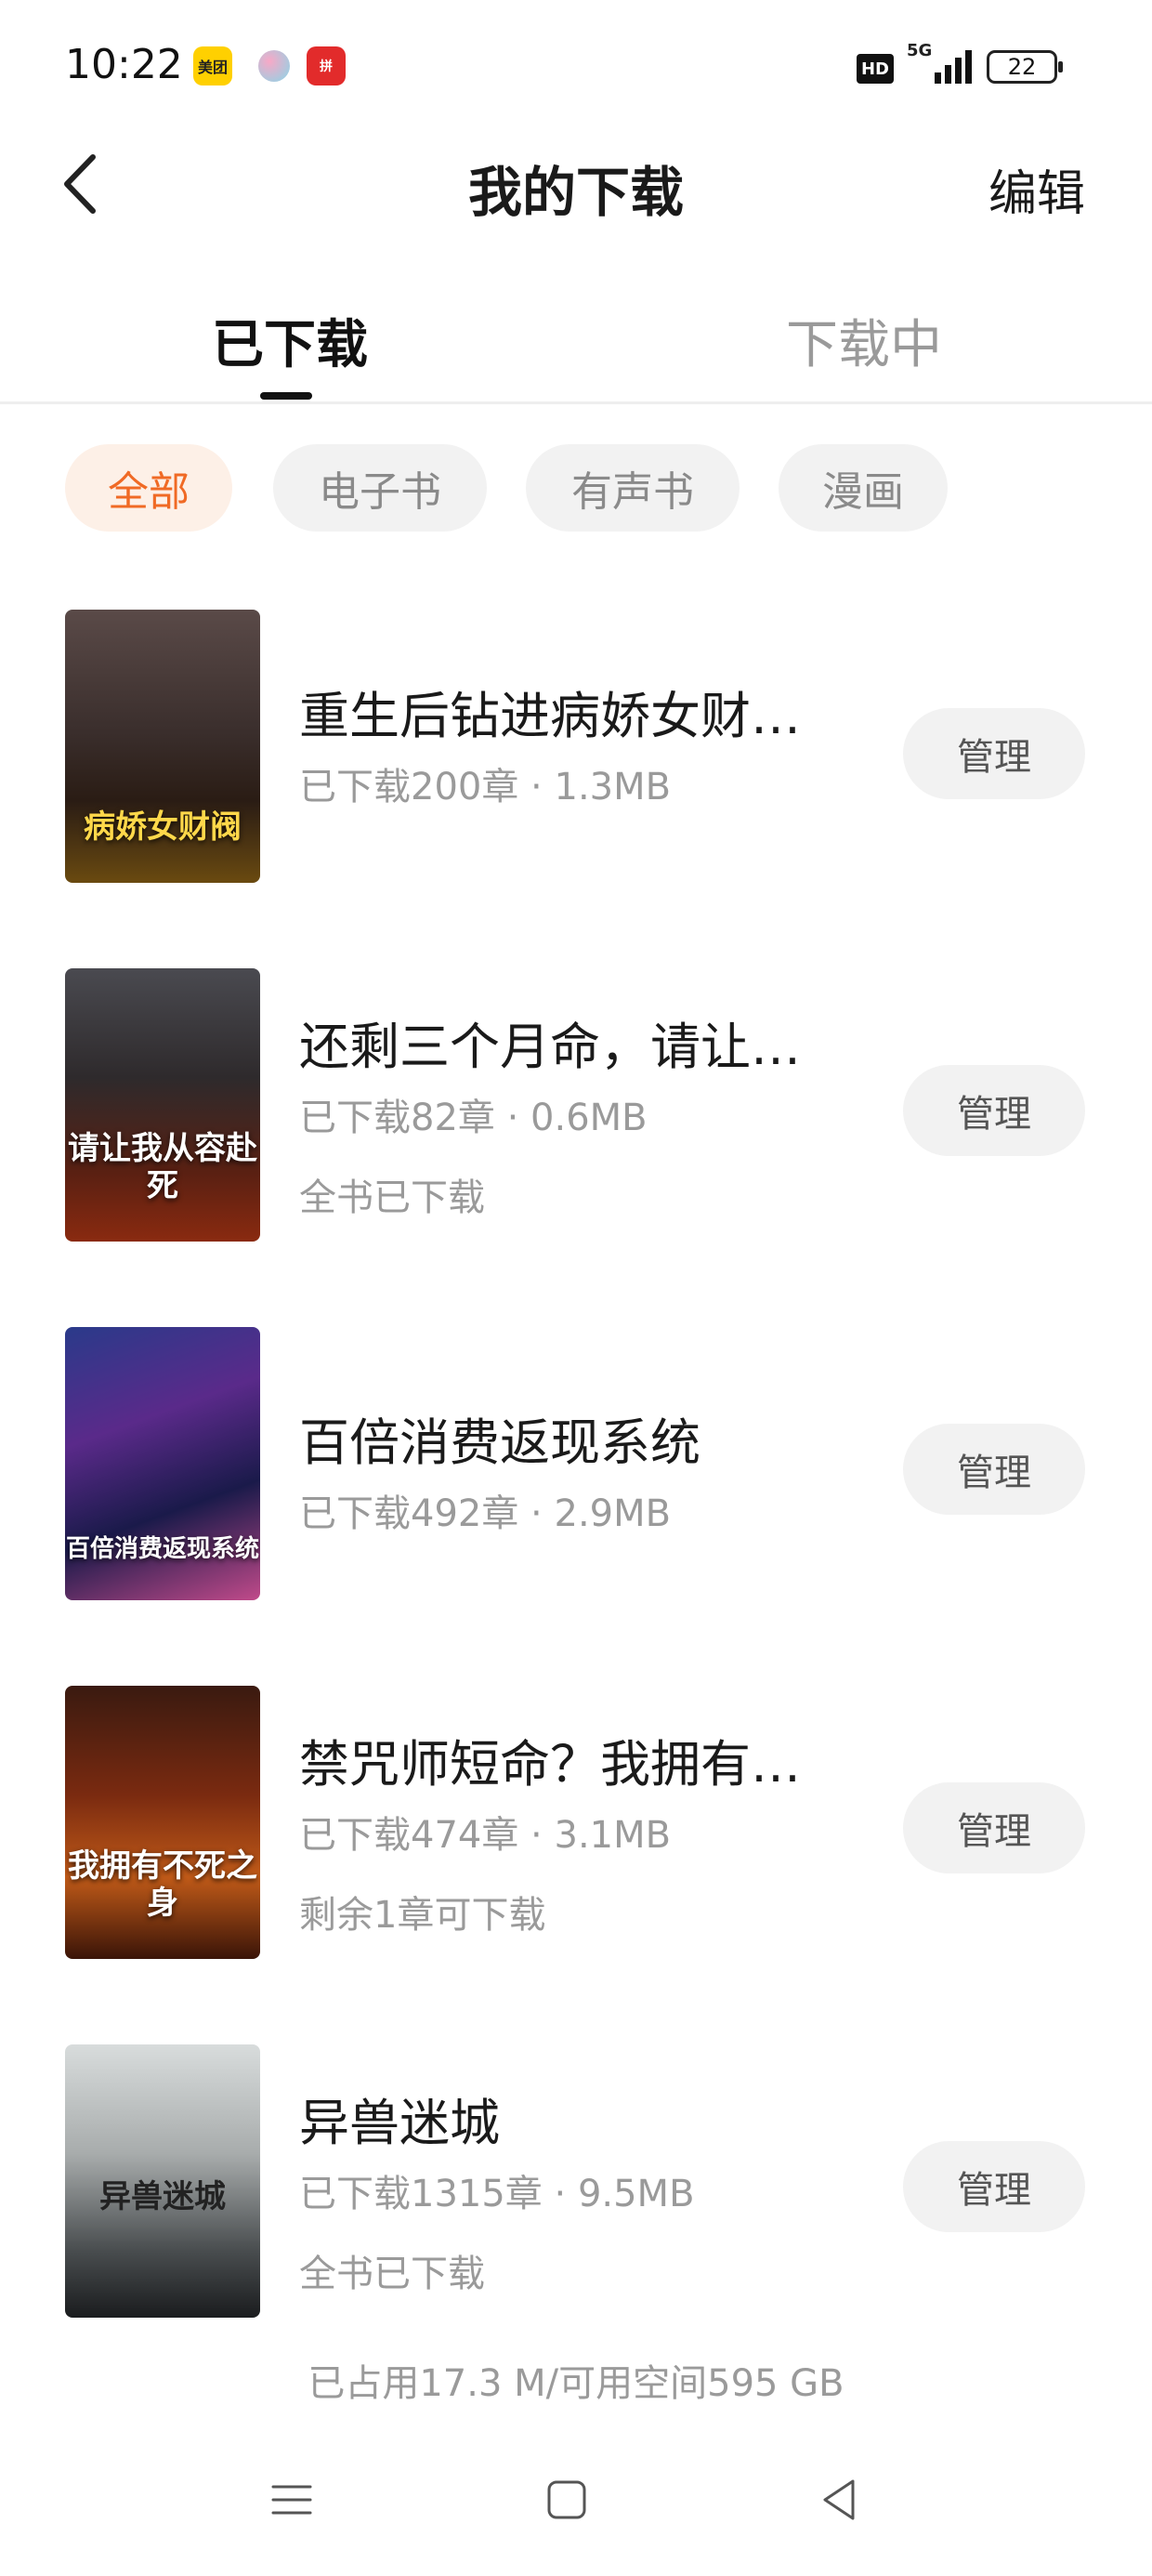 Image resolution: width=1152 pixels, height=2576 pixels. What do you see at coordinates (939, 64) in the screenshot?
I see `signal-icon: 5G` at bounding box center [939, 64].